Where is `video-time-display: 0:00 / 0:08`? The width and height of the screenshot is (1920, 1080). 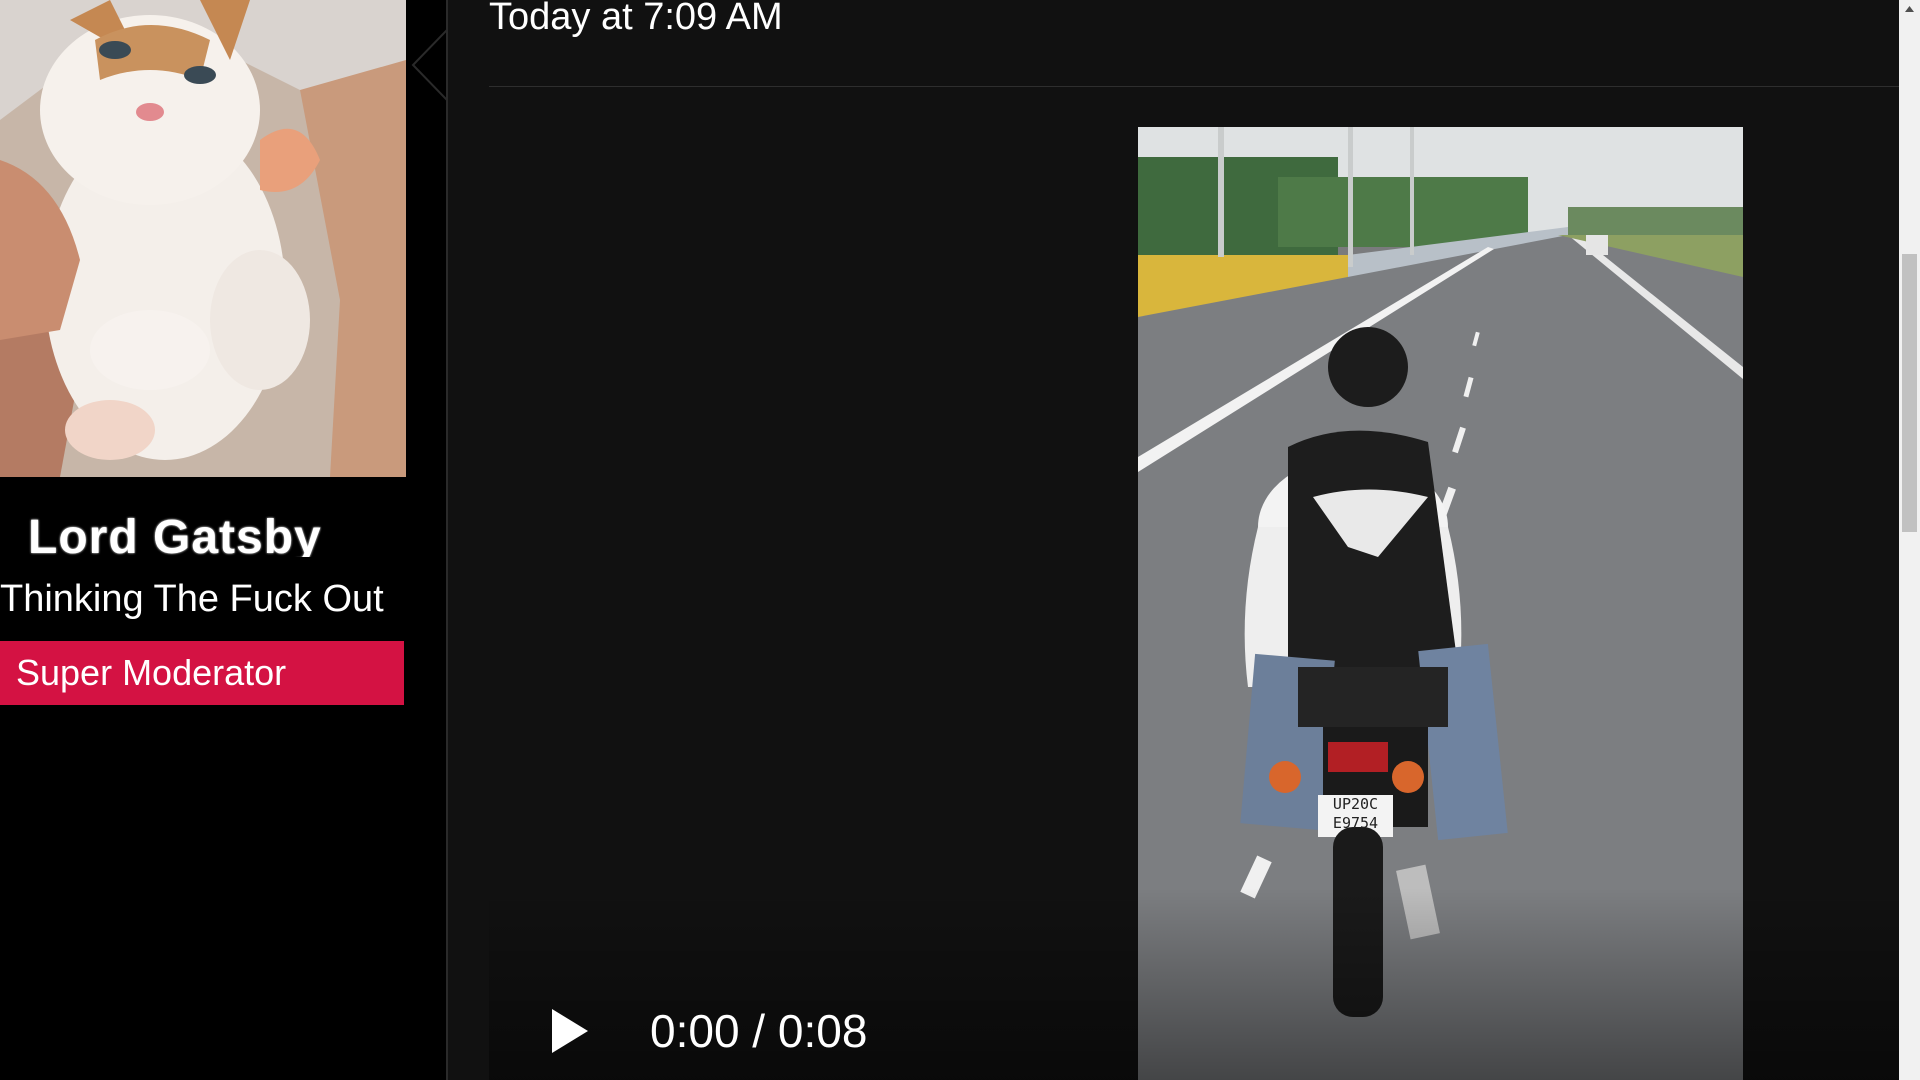 video-time-display: 0:00 / 0:08 is located at coordinates (759, 1031).